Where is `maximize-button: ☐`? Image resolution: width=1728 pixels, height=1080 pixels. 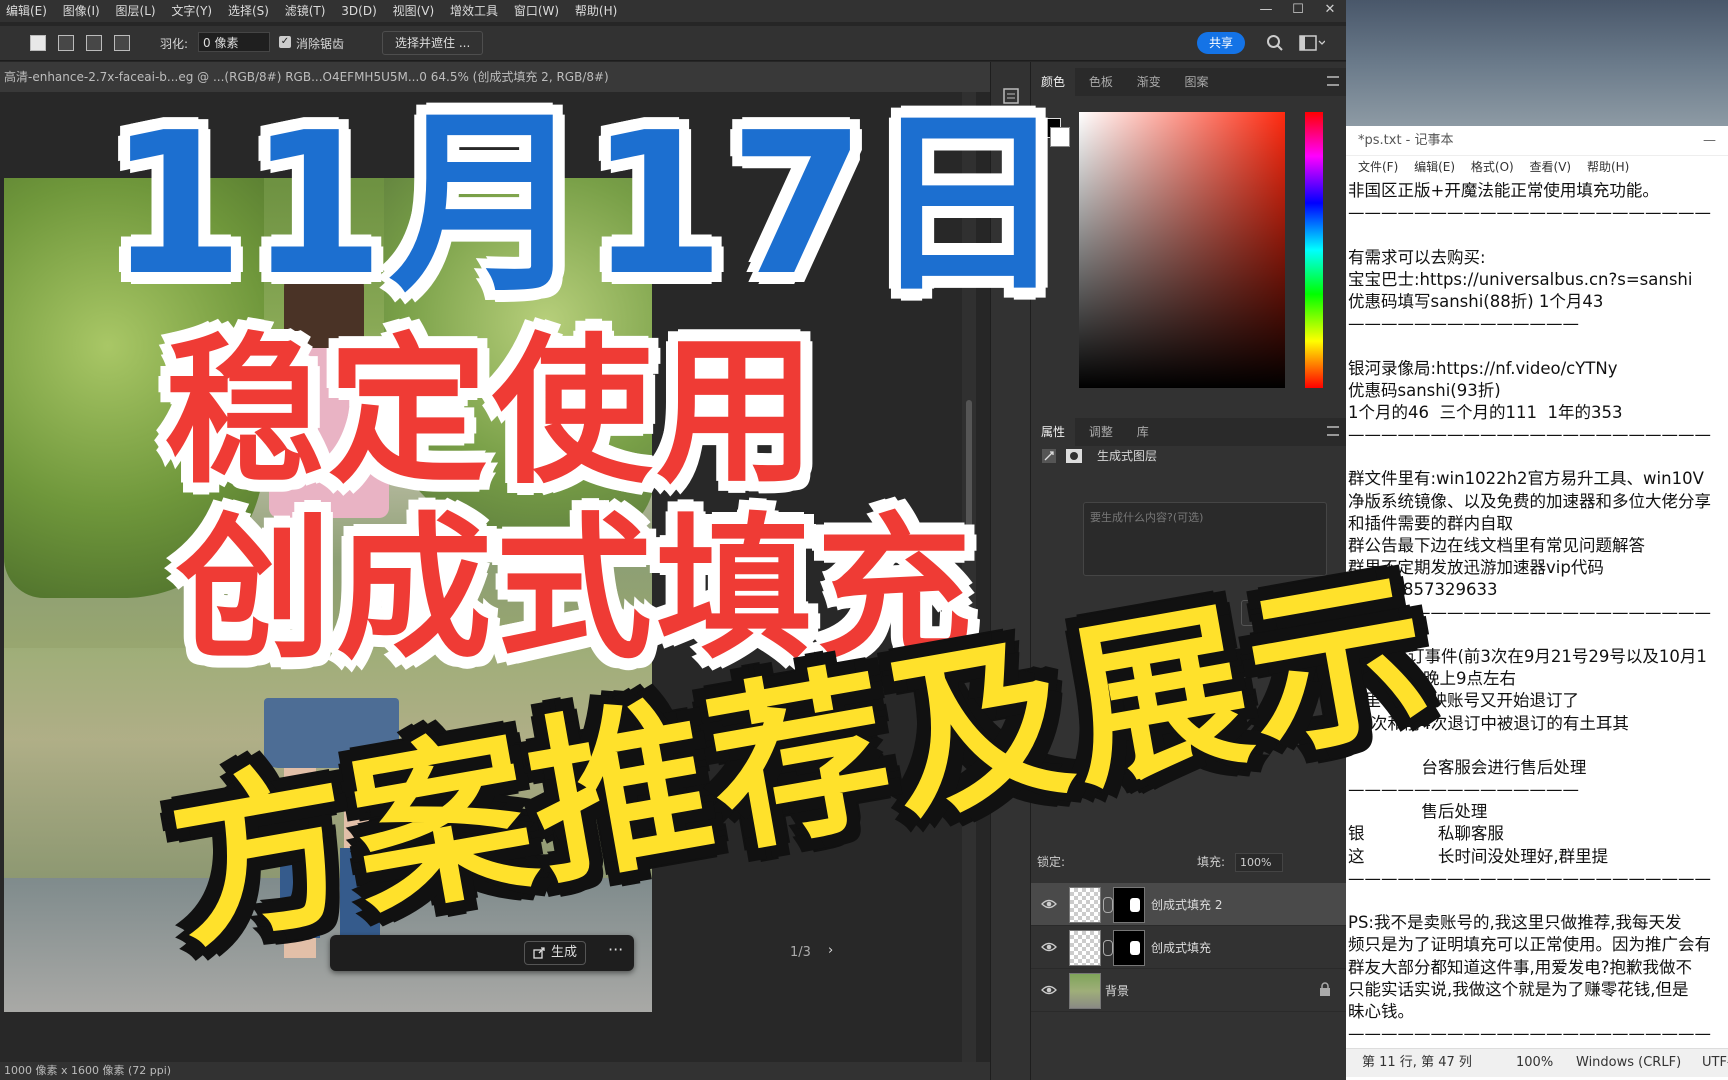
maximize-button: ☐ is located at coordinates (1298, 11).